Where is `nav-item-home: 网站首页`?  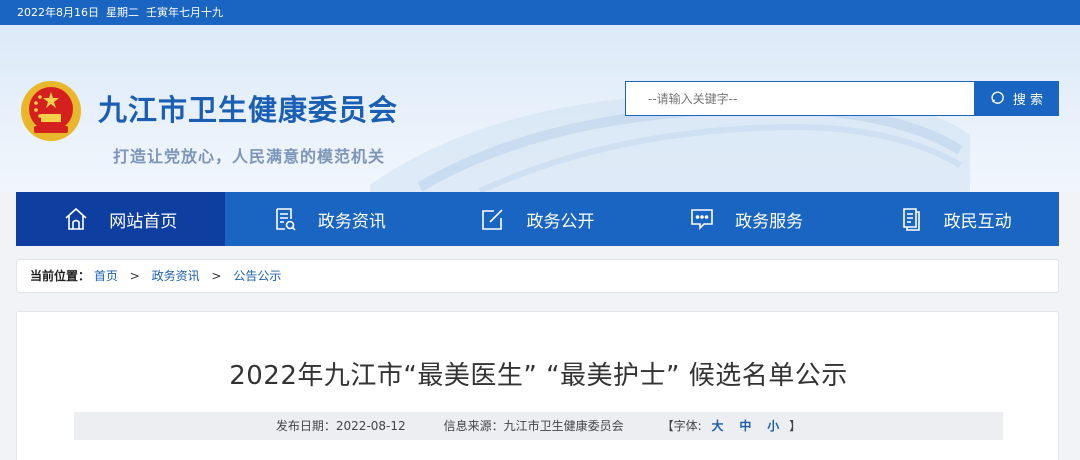 nav-item-home: 网站首页 is located at coordinates (120, 219).